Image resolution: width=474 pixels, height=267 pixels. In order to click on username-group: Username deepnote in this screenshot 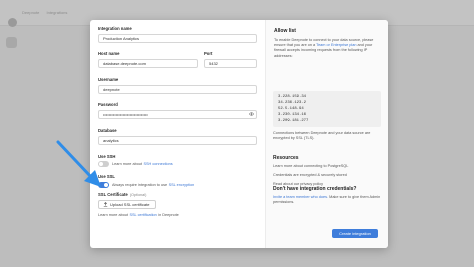, I will do `click(177, 85)`.